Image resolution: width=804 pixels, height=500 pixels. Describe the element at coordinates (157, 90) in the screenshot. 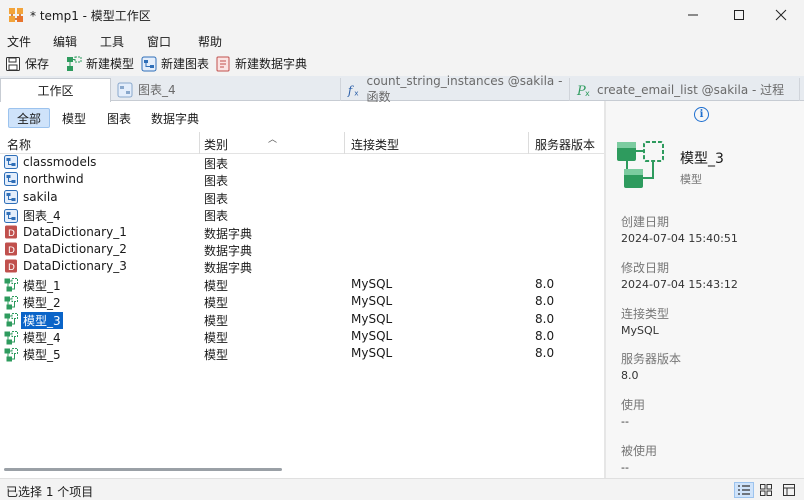

I see `tab-diagram-4-label: 图表_4` at that location.